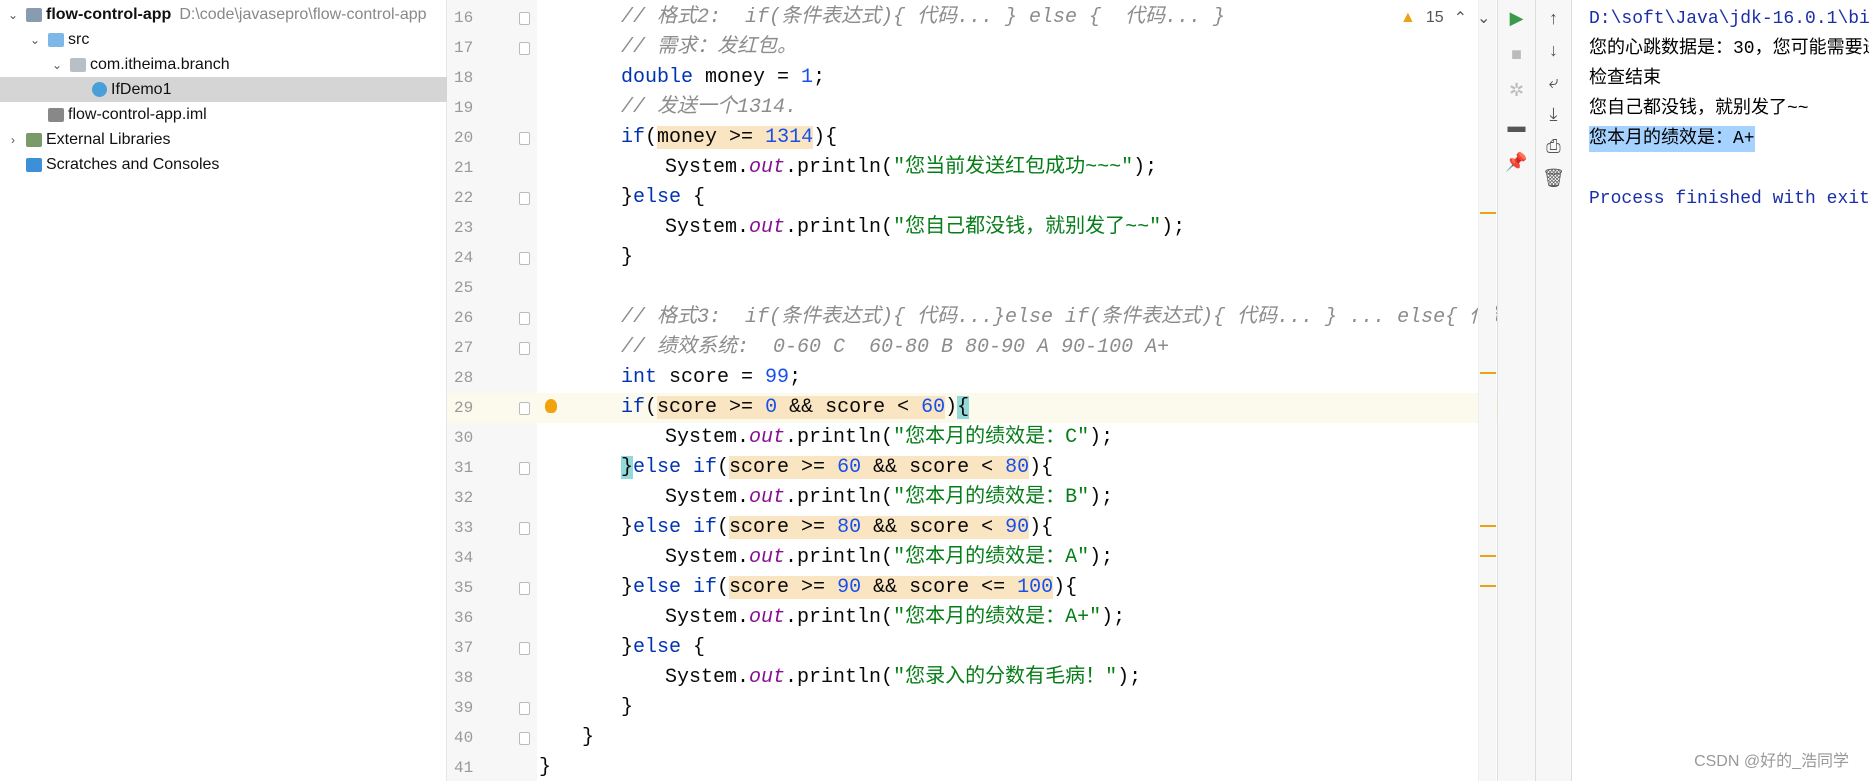  Describe the element at coordinates (1553, 178) in the screenshot. I see `trash-icon: 🗑` at that location.